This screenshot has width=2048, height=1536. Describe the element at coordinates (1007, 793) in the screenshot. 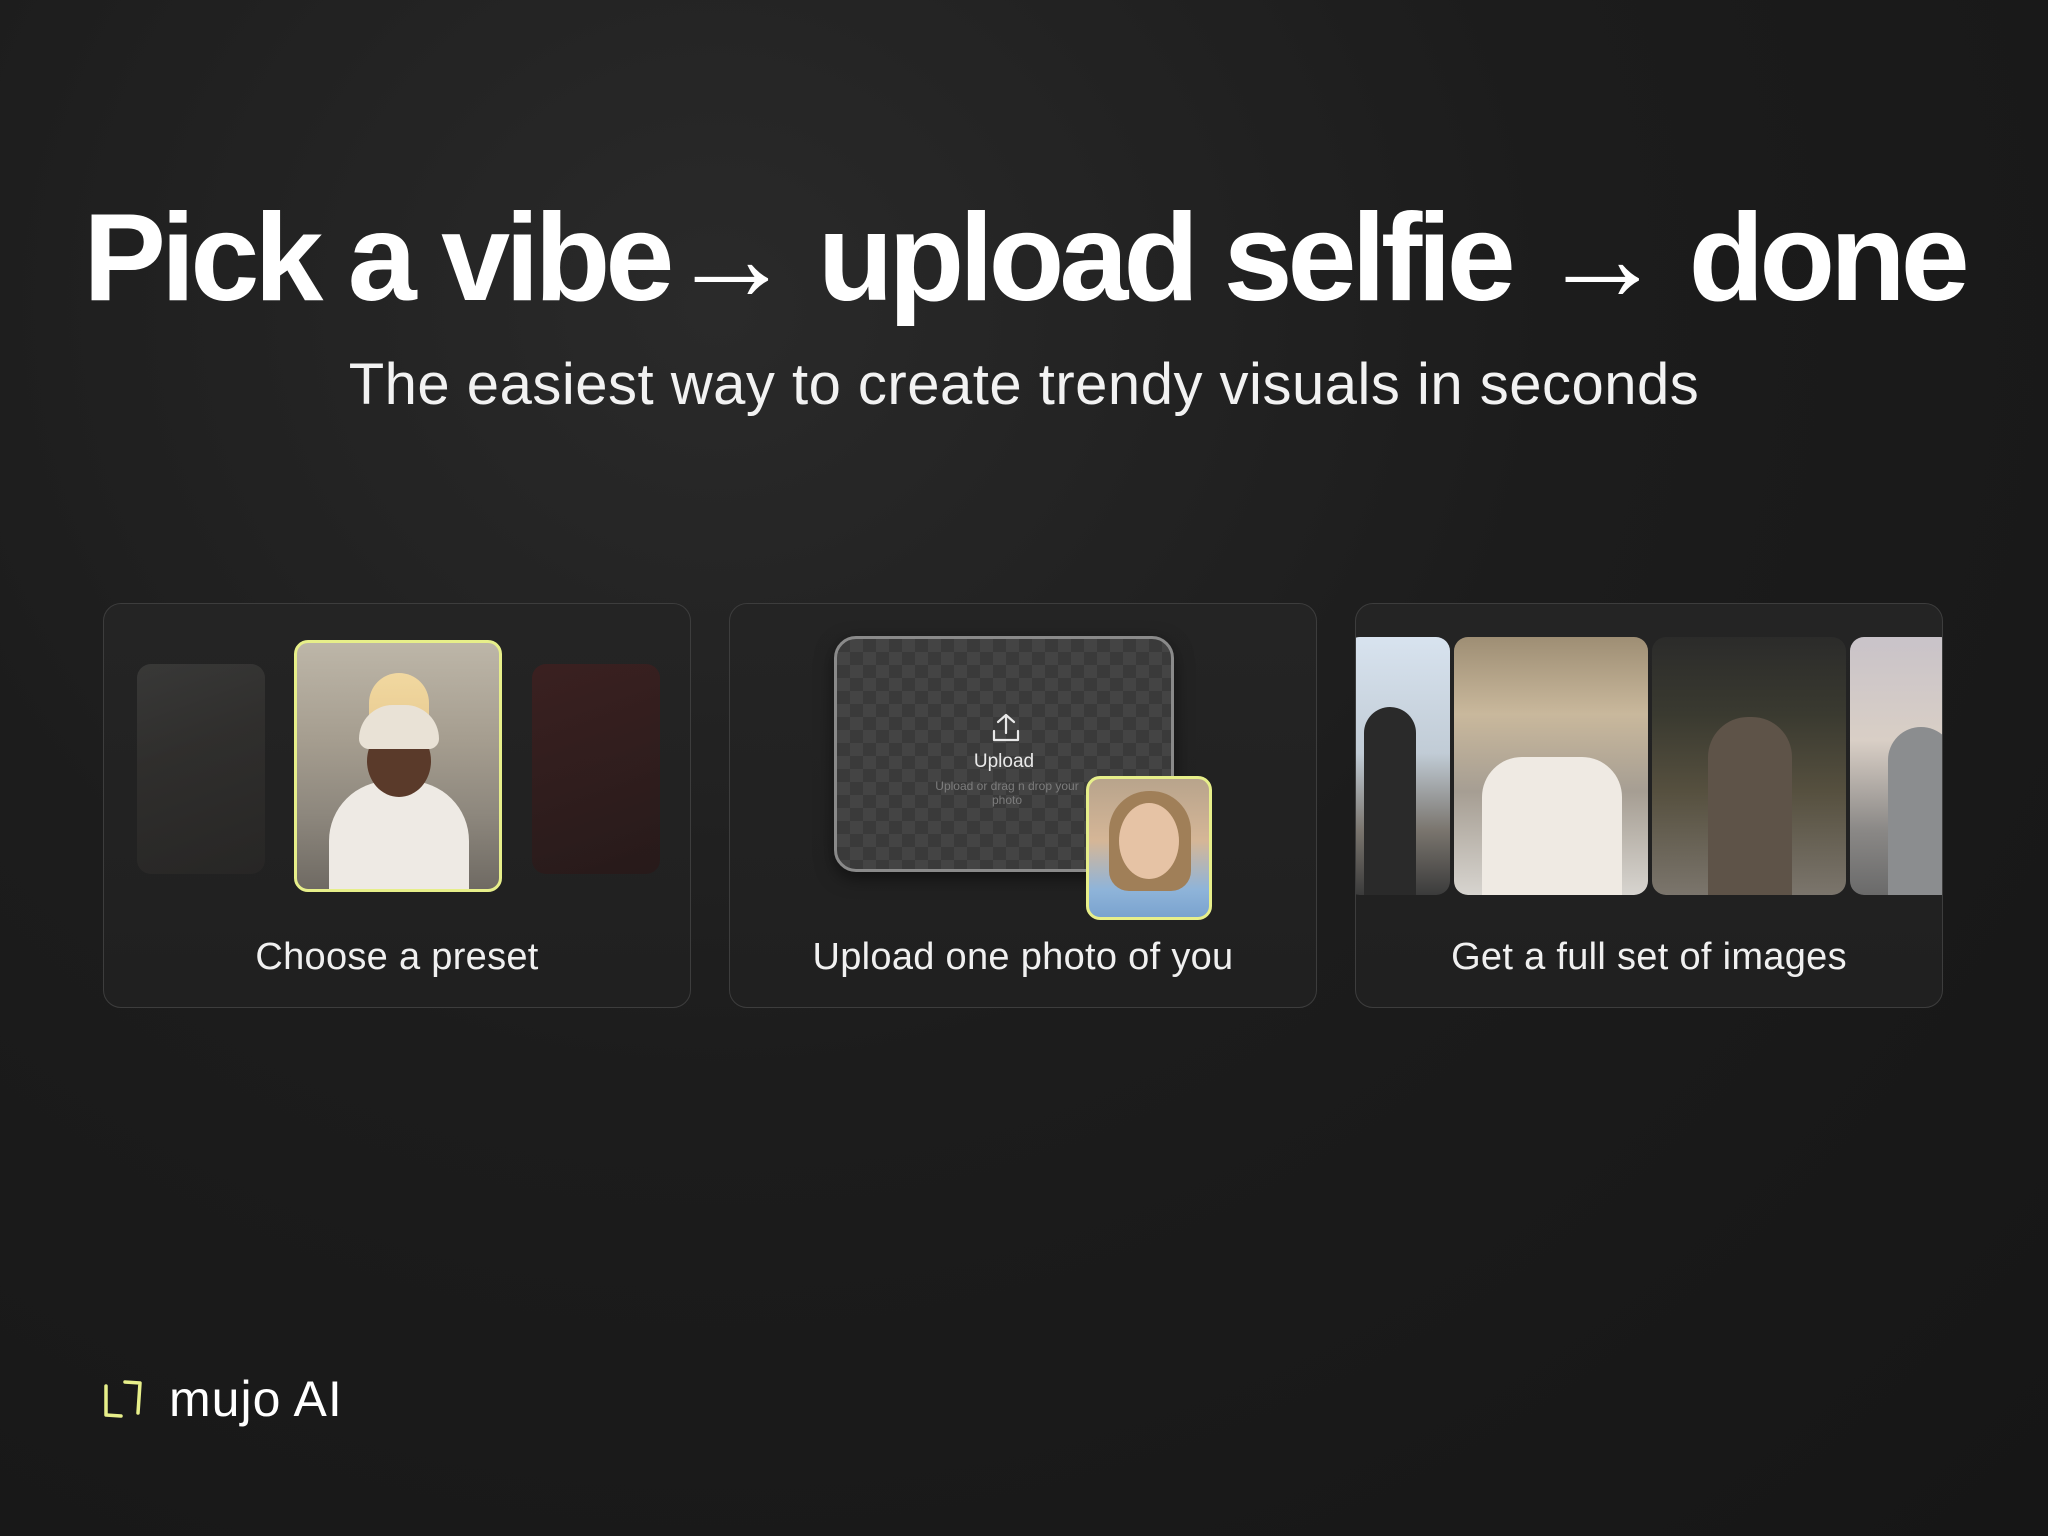

I see `upload-hint: Upload or drag n drop your photo` at that location.